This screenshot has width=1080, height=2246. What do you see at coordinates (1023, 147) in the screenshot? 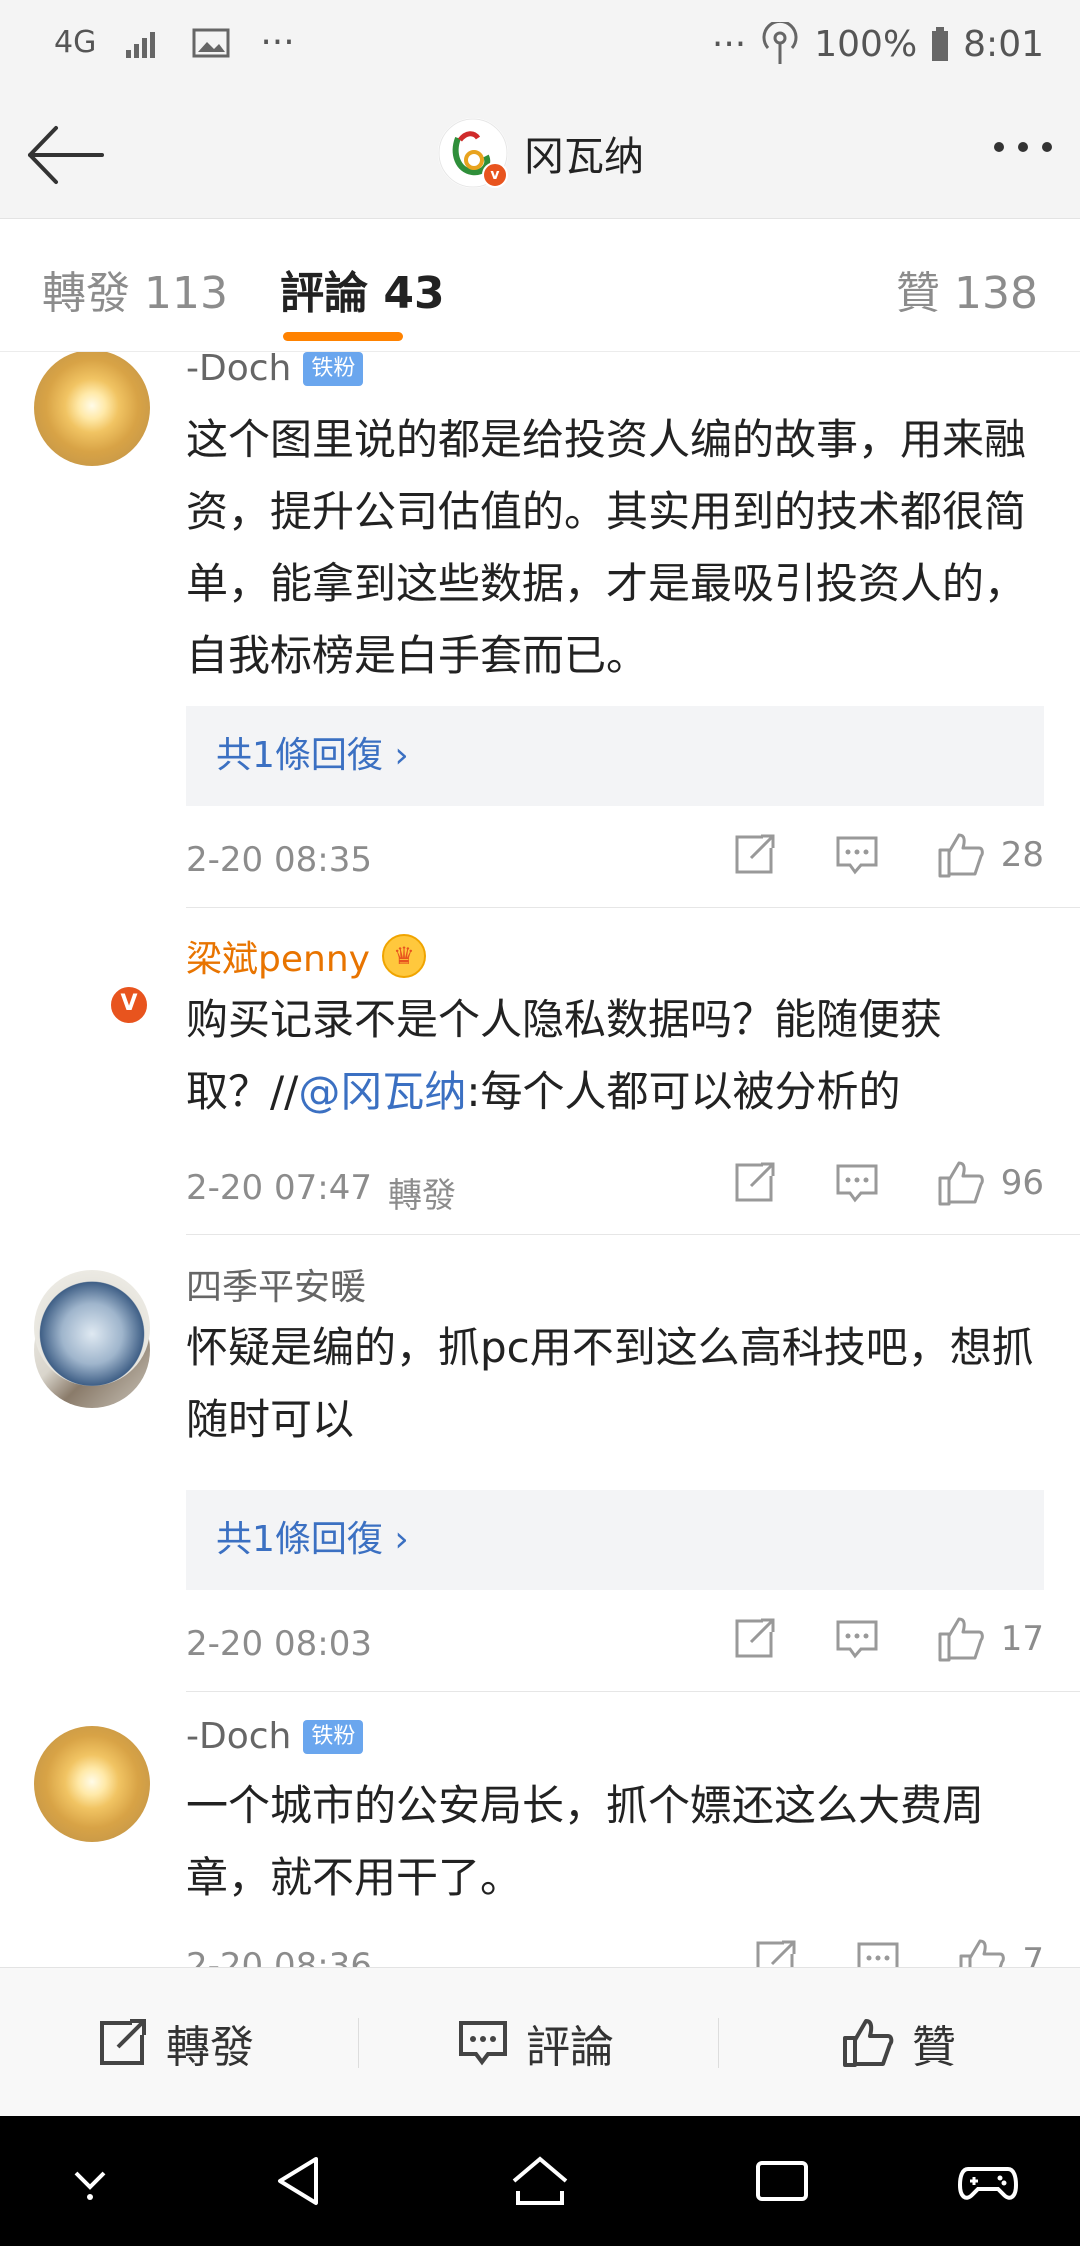
I see `more-options-icon` at bounding box center [1023, 147].